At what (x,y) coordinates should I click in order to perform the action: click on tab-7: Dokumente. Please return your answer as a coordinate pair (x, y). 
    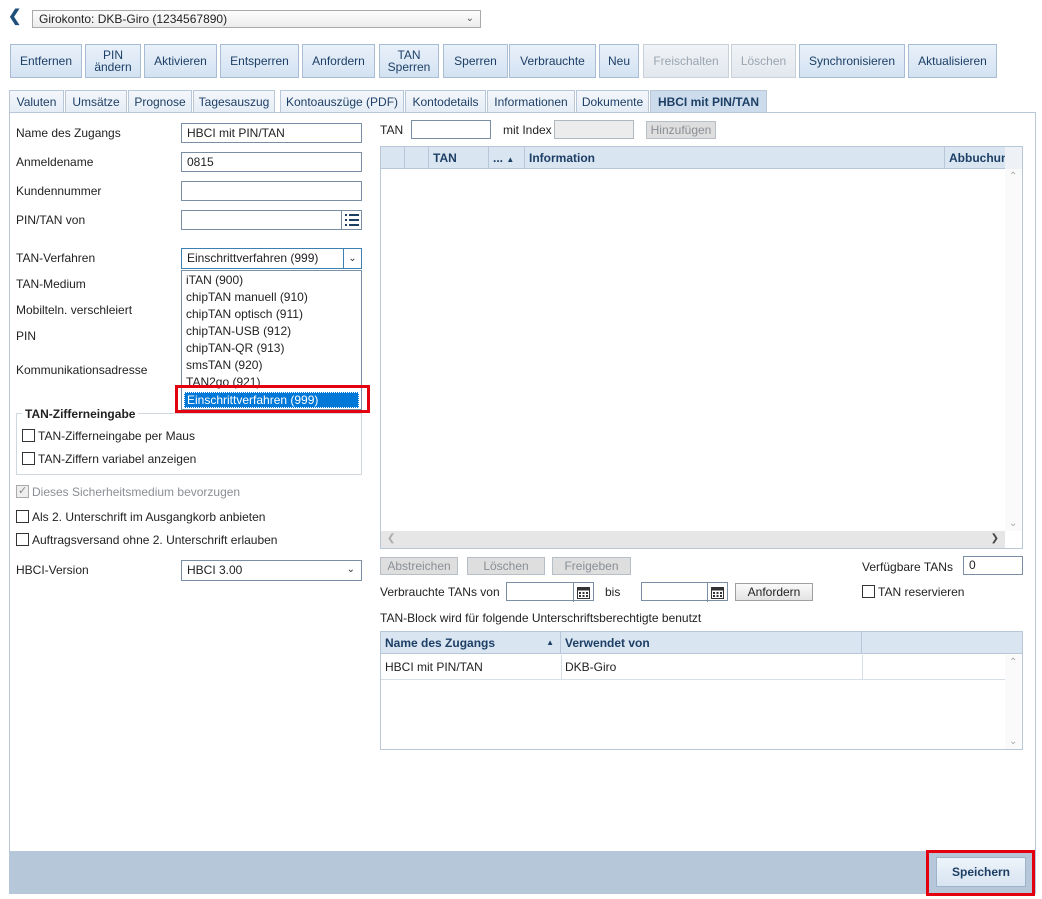
    Looking at the image, I should click on (612, 101).